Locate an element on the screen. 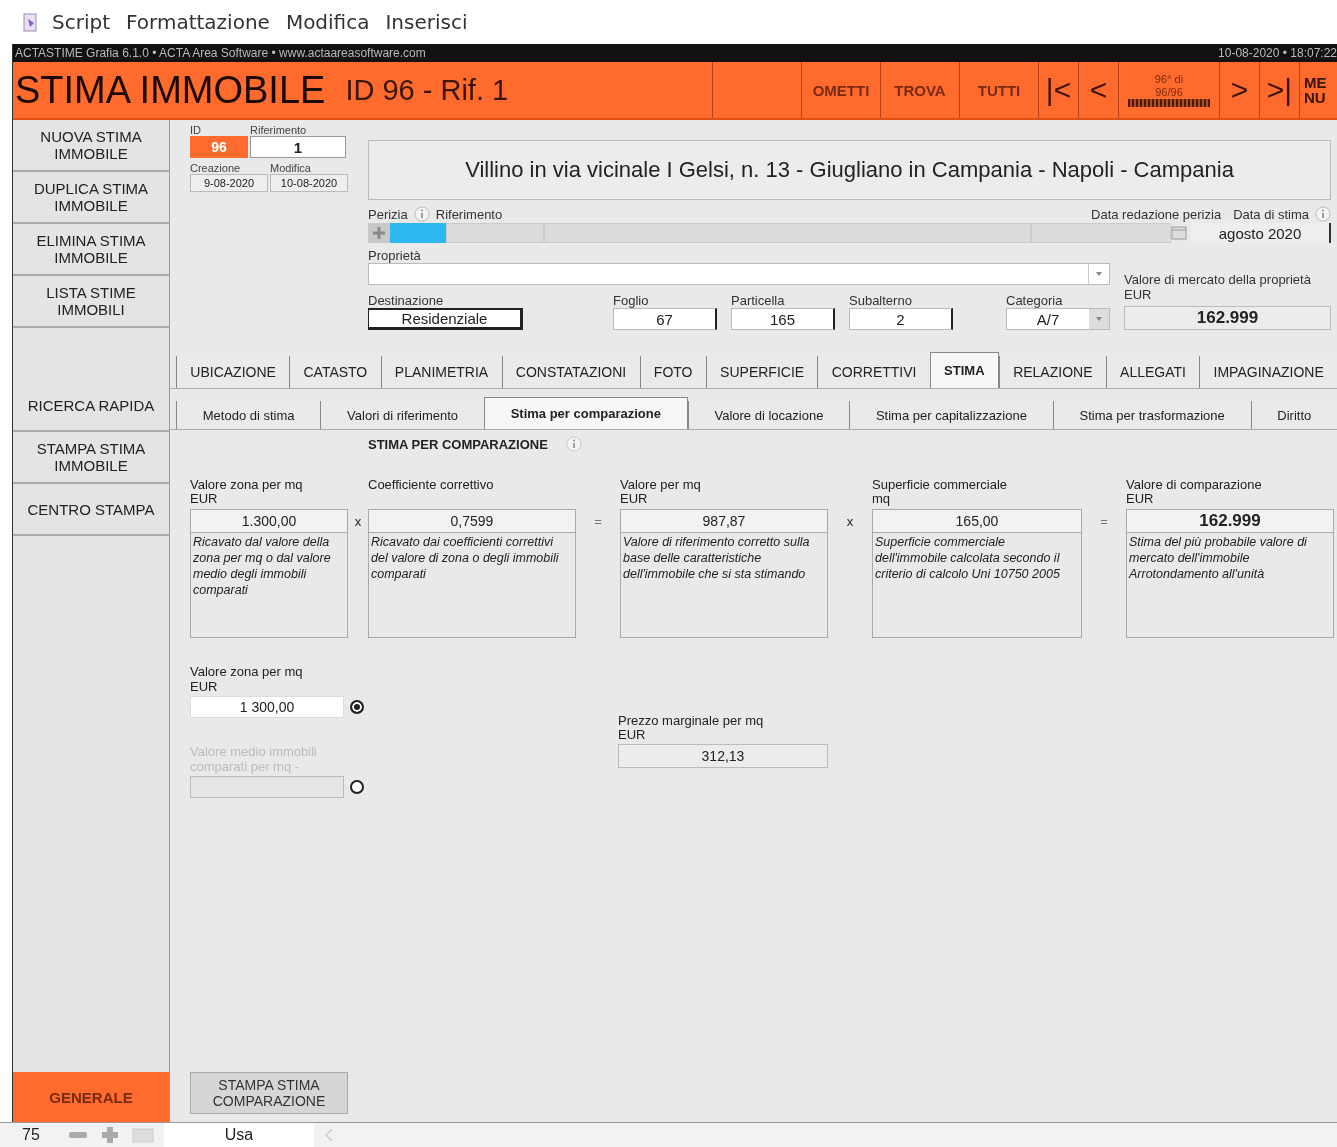 This screenshot has height=1147, width=1337. add-icon is located at coordinates (379, 233).